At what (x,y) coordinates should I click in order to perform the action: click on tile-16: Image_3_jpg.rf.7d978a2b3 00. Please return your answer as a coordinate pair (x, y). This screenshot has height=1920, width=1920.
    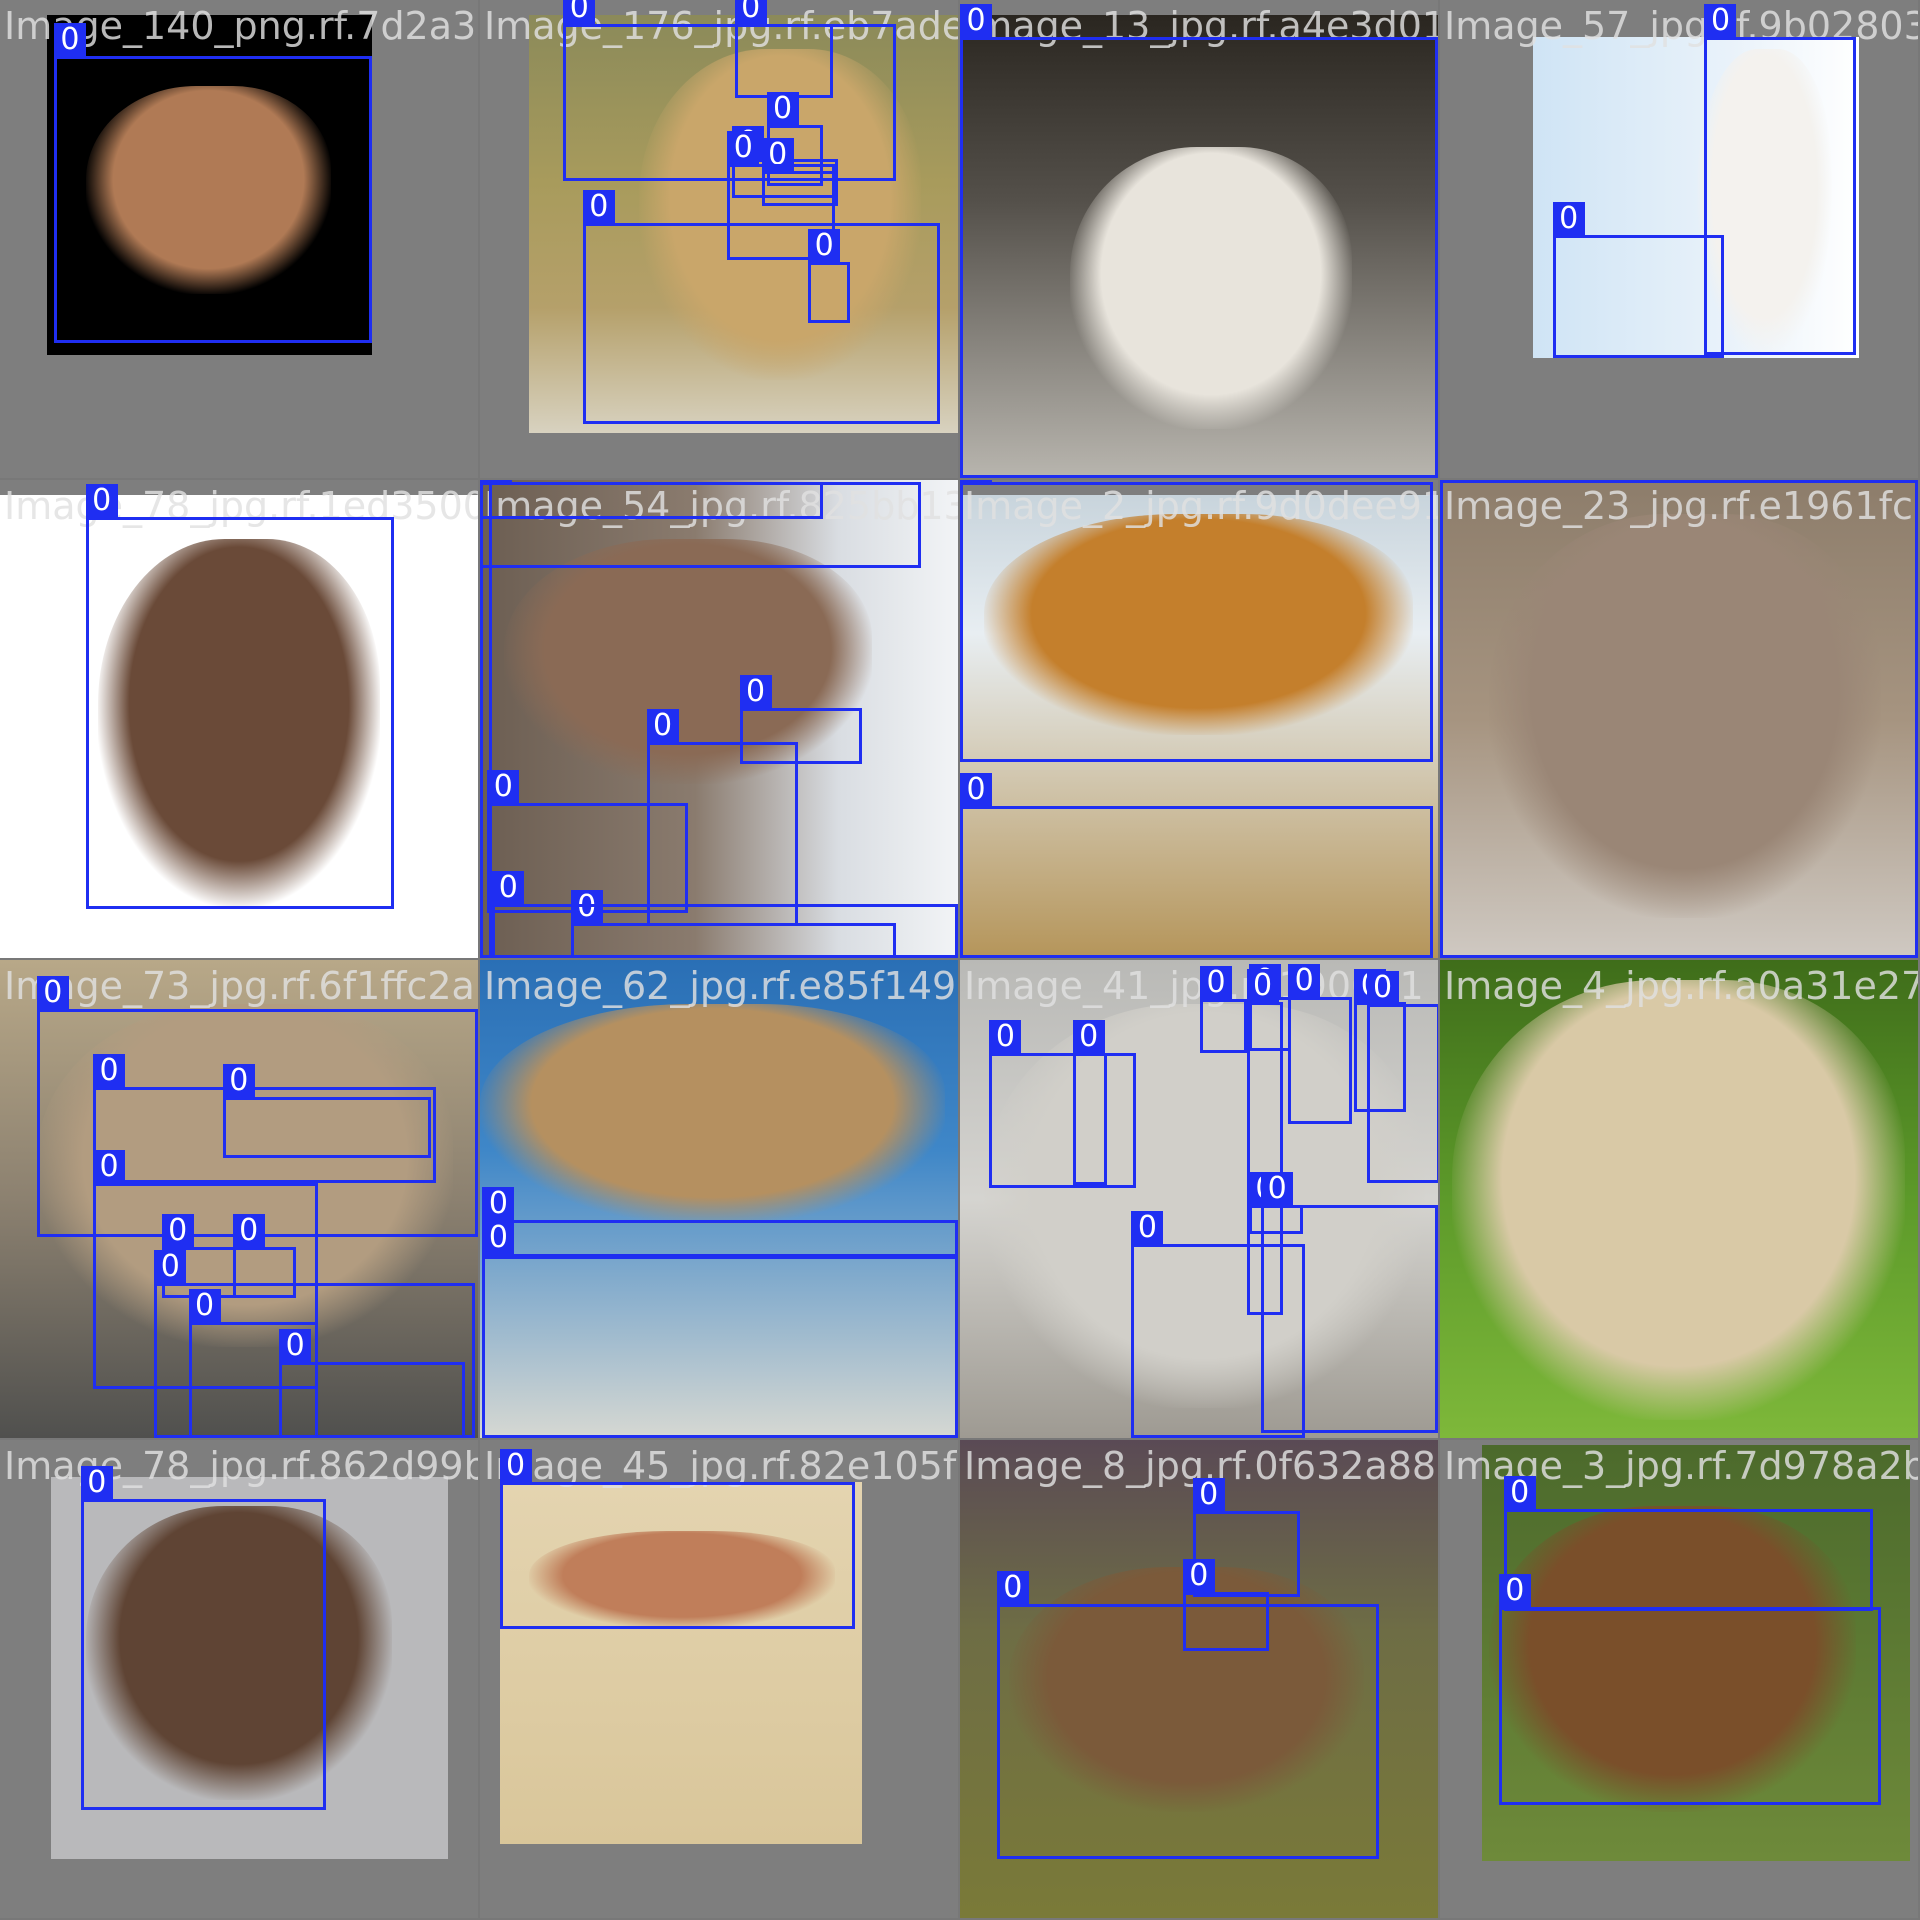
    Looking at the image, I should click on (1679, 1679).